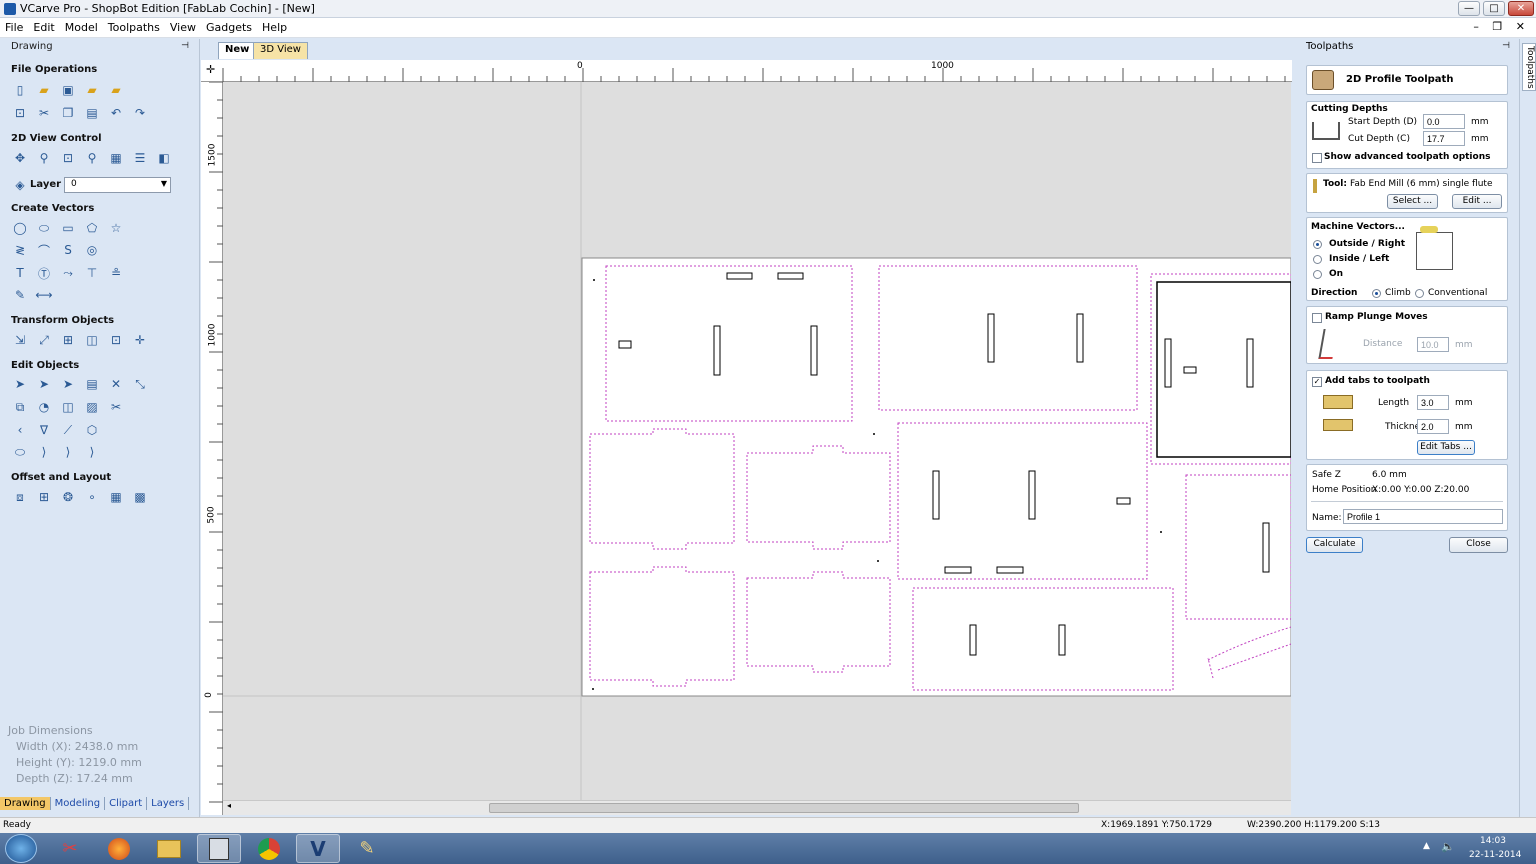 This screenshot has height=864, width=1536. I want to click on tray-arrow-icon: ▲, so click(1426, 846).